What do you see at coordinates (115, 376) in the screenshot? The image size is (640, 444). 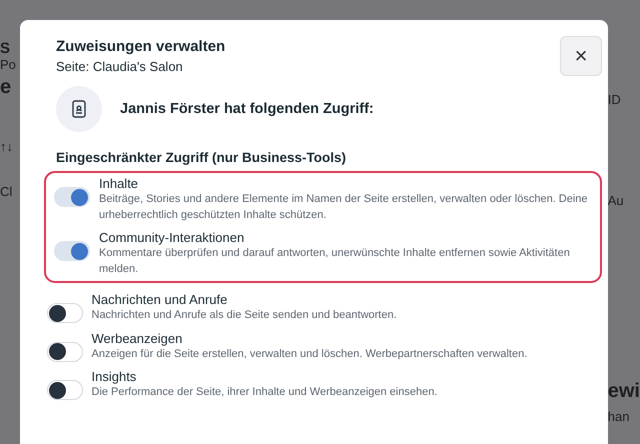 I see `permission-name: Insights` at bounding box center [115, 376].